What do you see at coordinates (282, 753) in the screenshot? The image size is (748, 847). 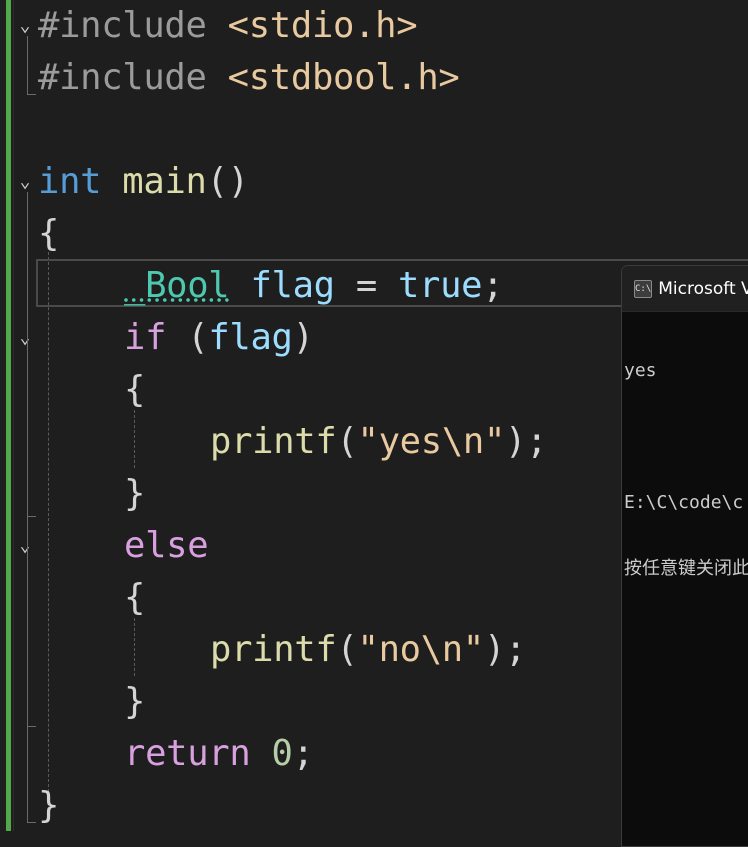 I see `number-literal: 0` at bounding box center [282, 753].